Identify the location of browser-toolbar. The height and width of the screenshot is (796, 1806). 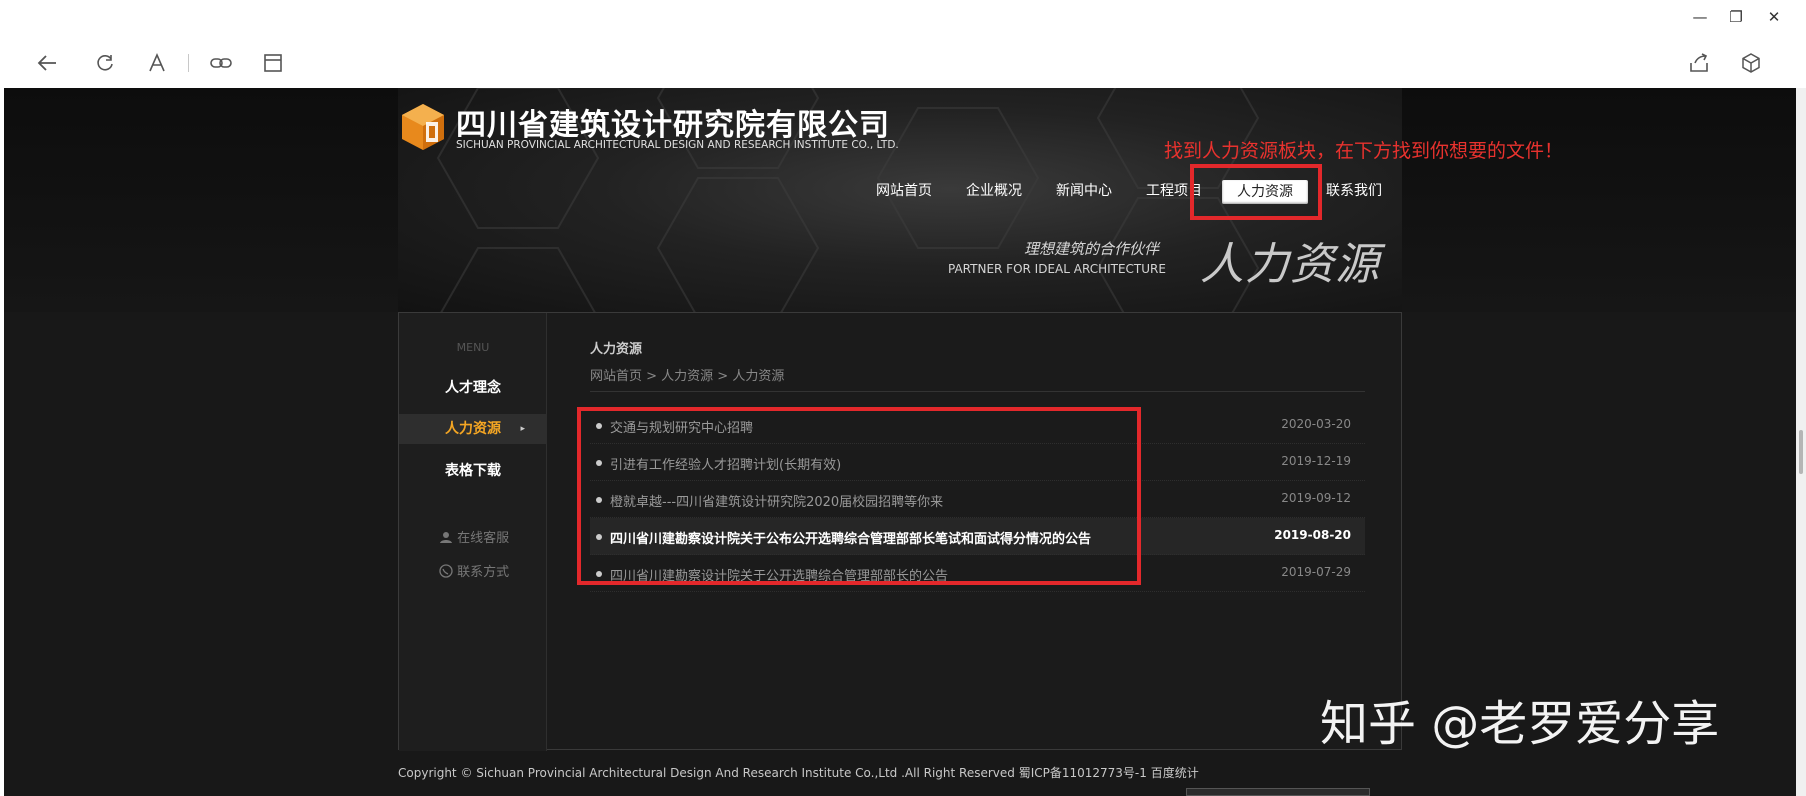
(903, 62).